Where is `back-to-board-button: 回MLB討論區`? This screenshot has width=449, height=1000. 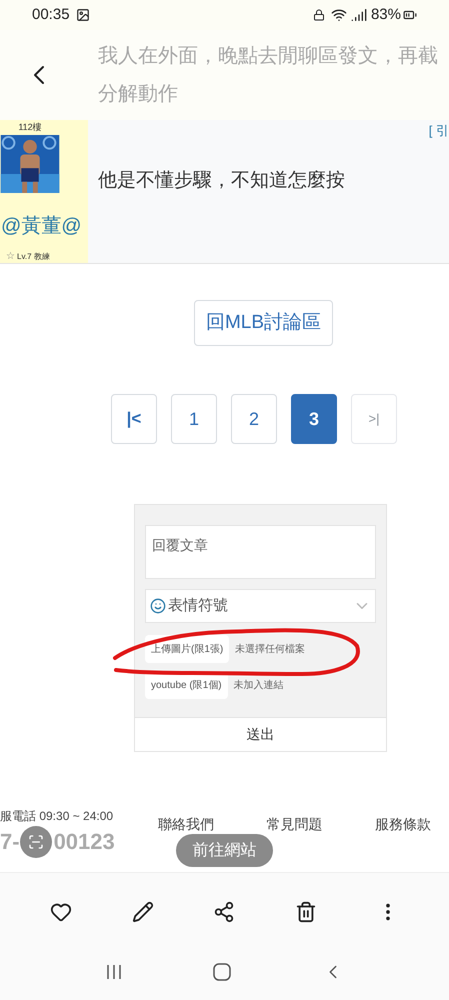 back-to-board-button: 回MLB討論區 is located at coordinates (264, 323).